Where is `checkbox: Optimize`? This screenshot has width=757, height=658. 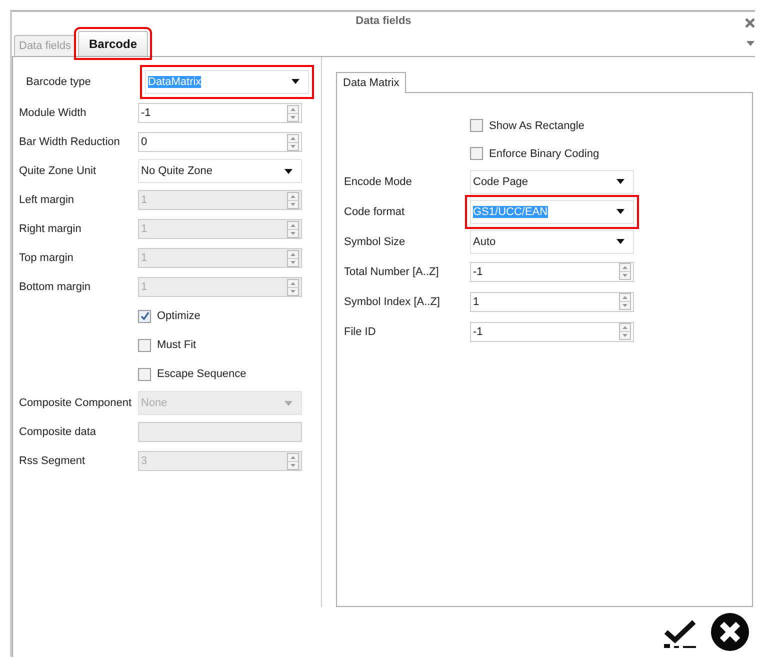 checkbox: Optimize is located at coordinates (169, 316).